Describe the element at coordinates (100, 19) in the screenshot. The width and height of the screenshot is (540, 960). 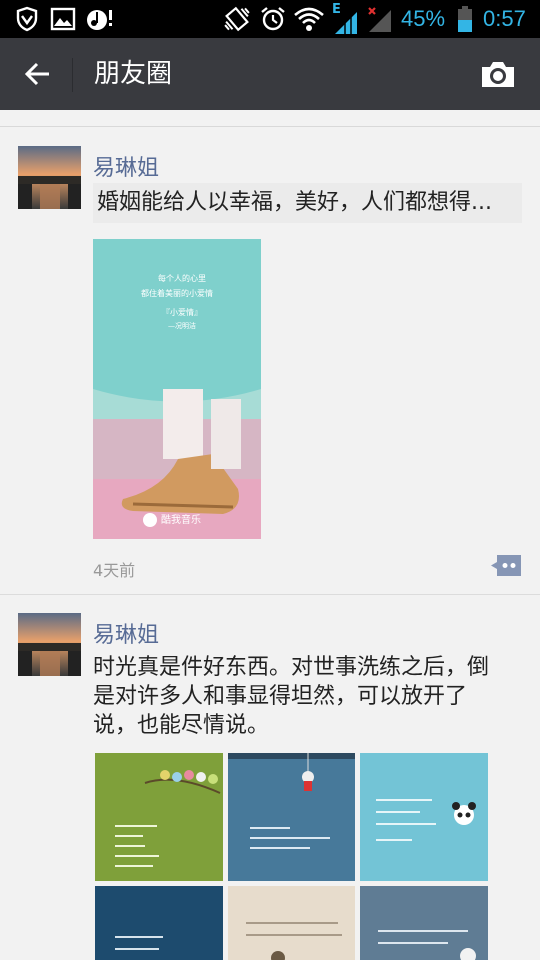
I see `music-notification-icon` at that location.